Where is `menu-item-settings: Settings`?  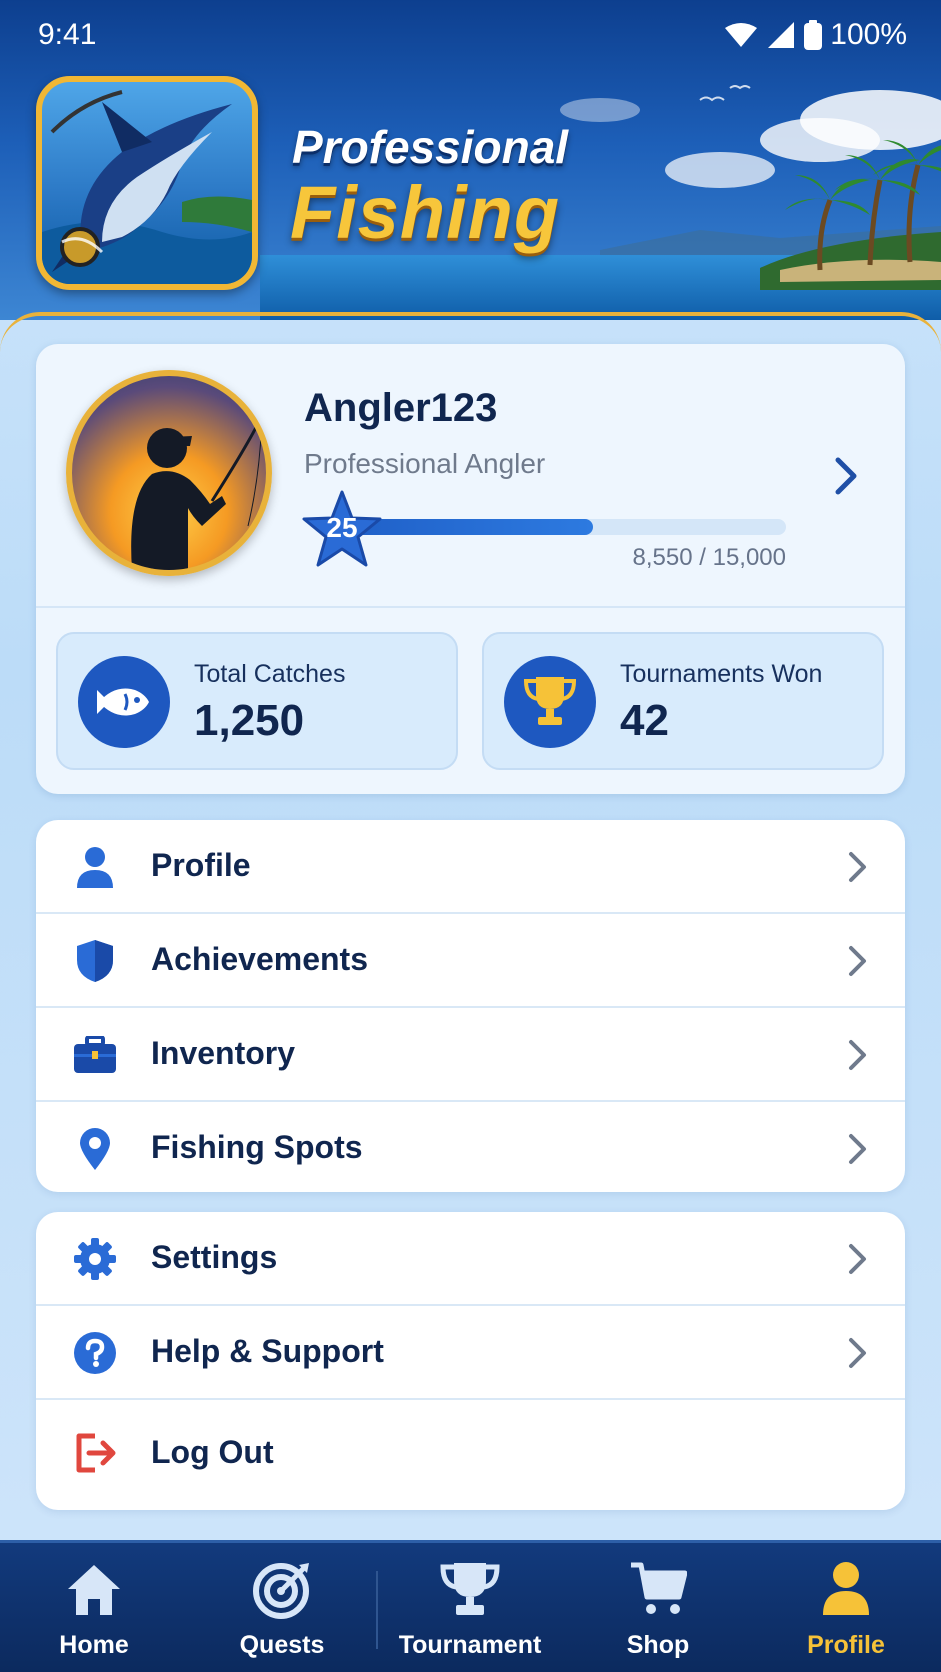
menu-item-settings: Settings is located at coordinates (470, 1259).